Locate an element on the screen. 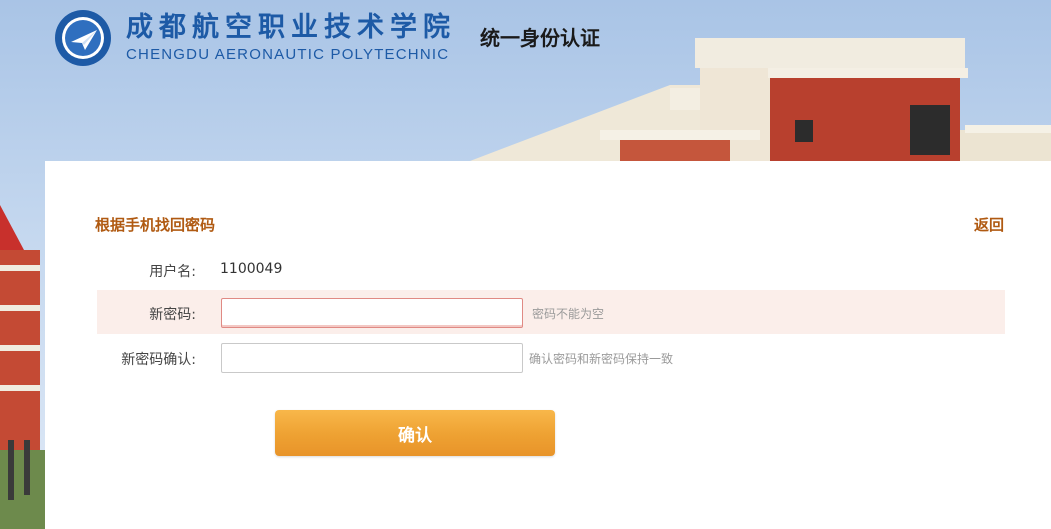 Image resolution: width=1051 pixels, height=529 pixels. username-label: 用户名: is located at coordinates (172, 272).